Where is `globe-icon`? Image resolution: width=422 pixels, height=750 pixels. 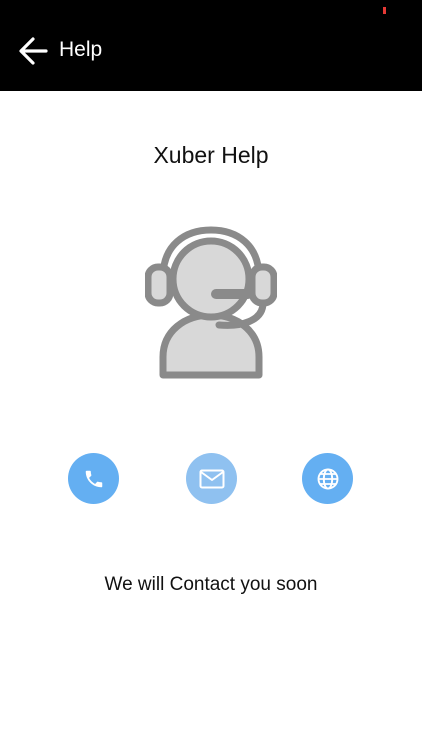
globe-icon is located at coordinates (327, 478).